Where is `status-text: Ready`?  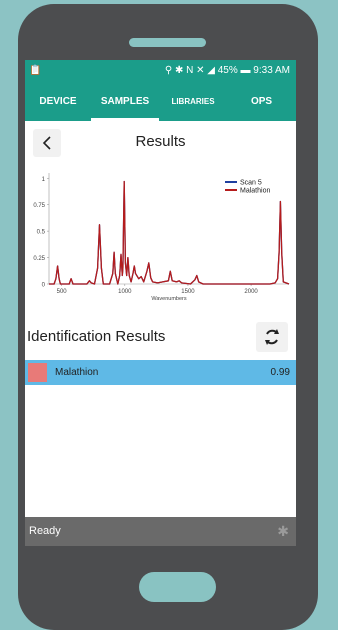 status-text: Ready is located at coordinates (45, 531).